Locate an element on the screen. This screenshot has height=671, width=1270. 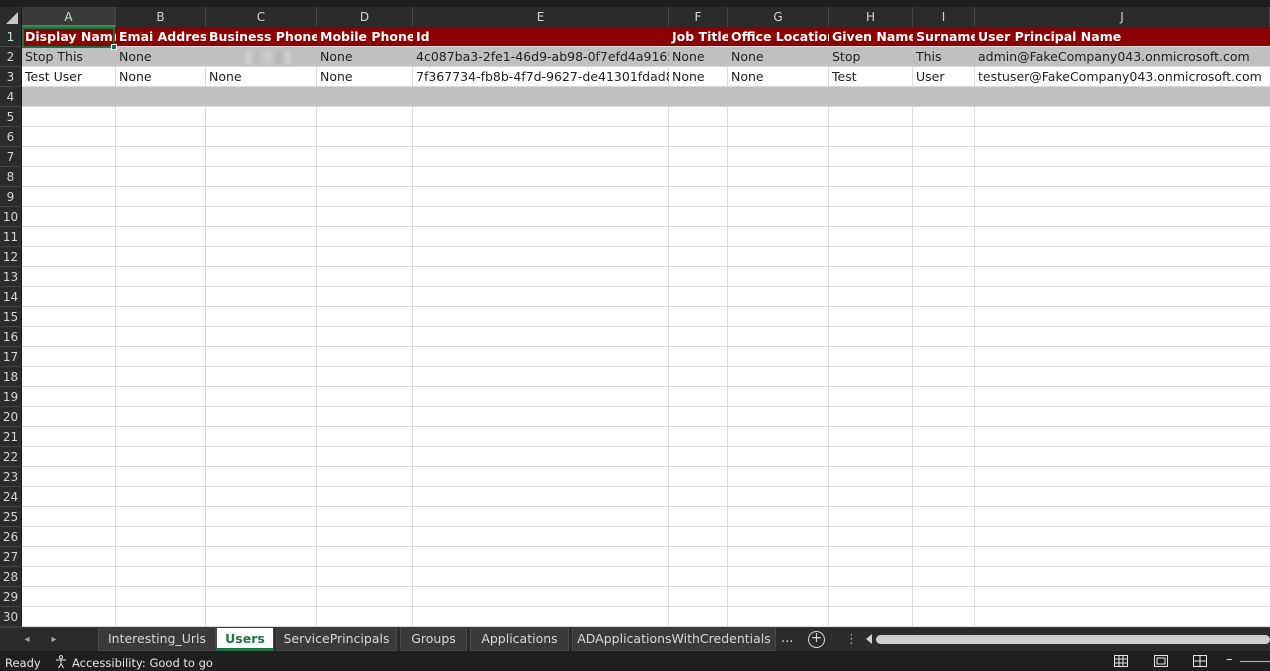
table-cell: Stop This is located at coordinates (69, 57).